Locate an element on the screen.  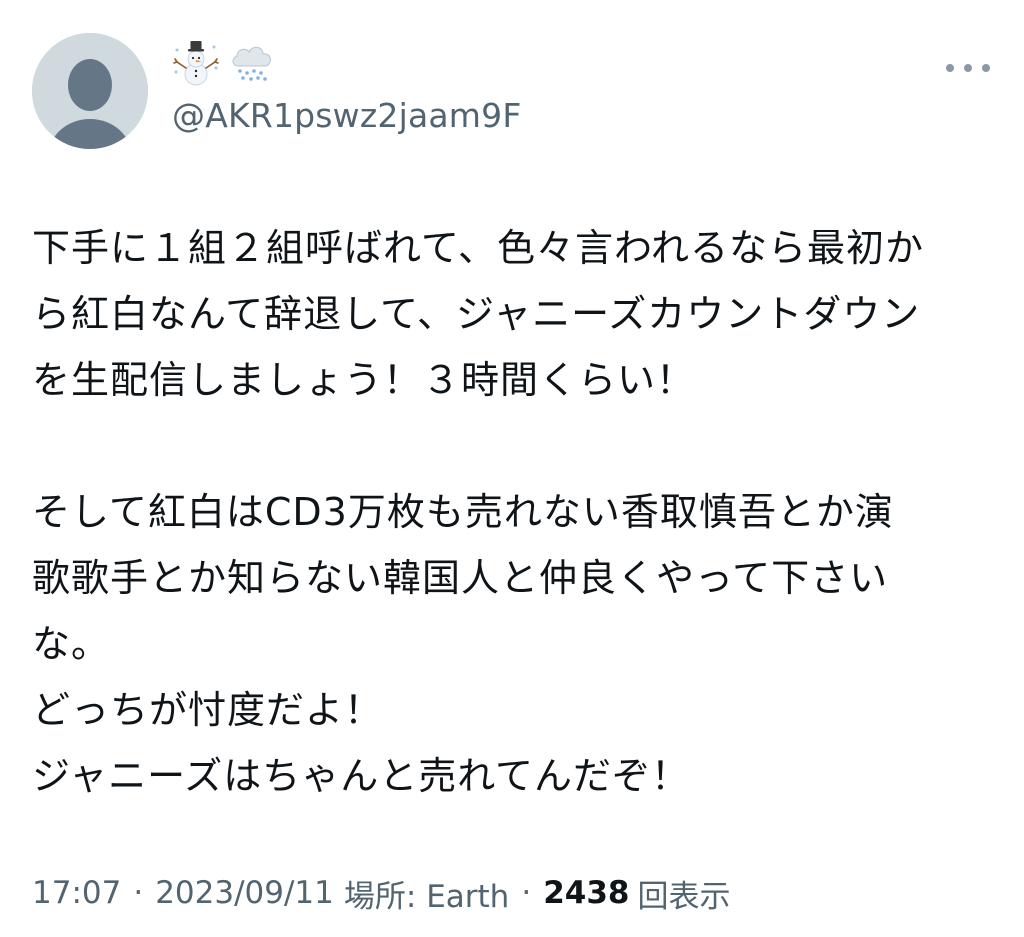
snowman-icon is located at coordinates (196, 62).